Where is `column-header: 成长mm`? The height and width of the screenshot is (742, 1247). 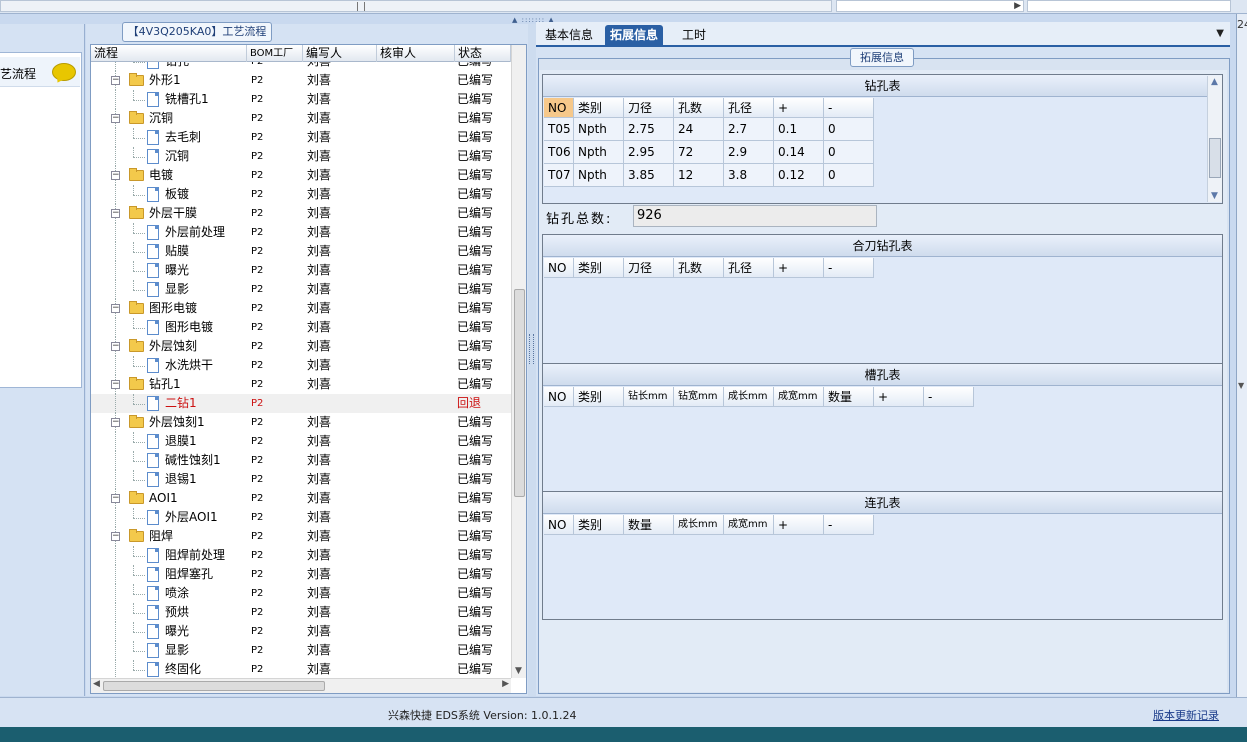
column-header: 成长mm is located at coordinates (749, 397).